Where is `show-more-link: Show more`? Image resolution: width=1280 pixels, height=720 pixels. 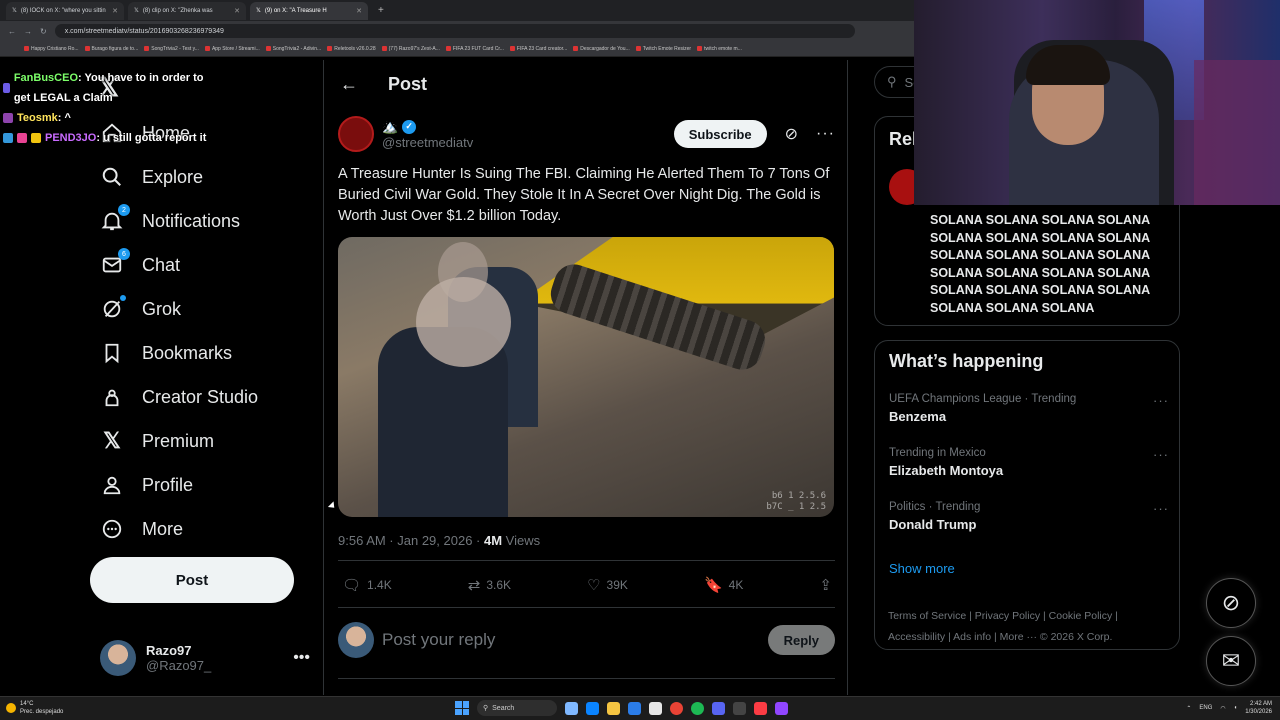 show-more-link: Show more is located at coordinates (922, 568).